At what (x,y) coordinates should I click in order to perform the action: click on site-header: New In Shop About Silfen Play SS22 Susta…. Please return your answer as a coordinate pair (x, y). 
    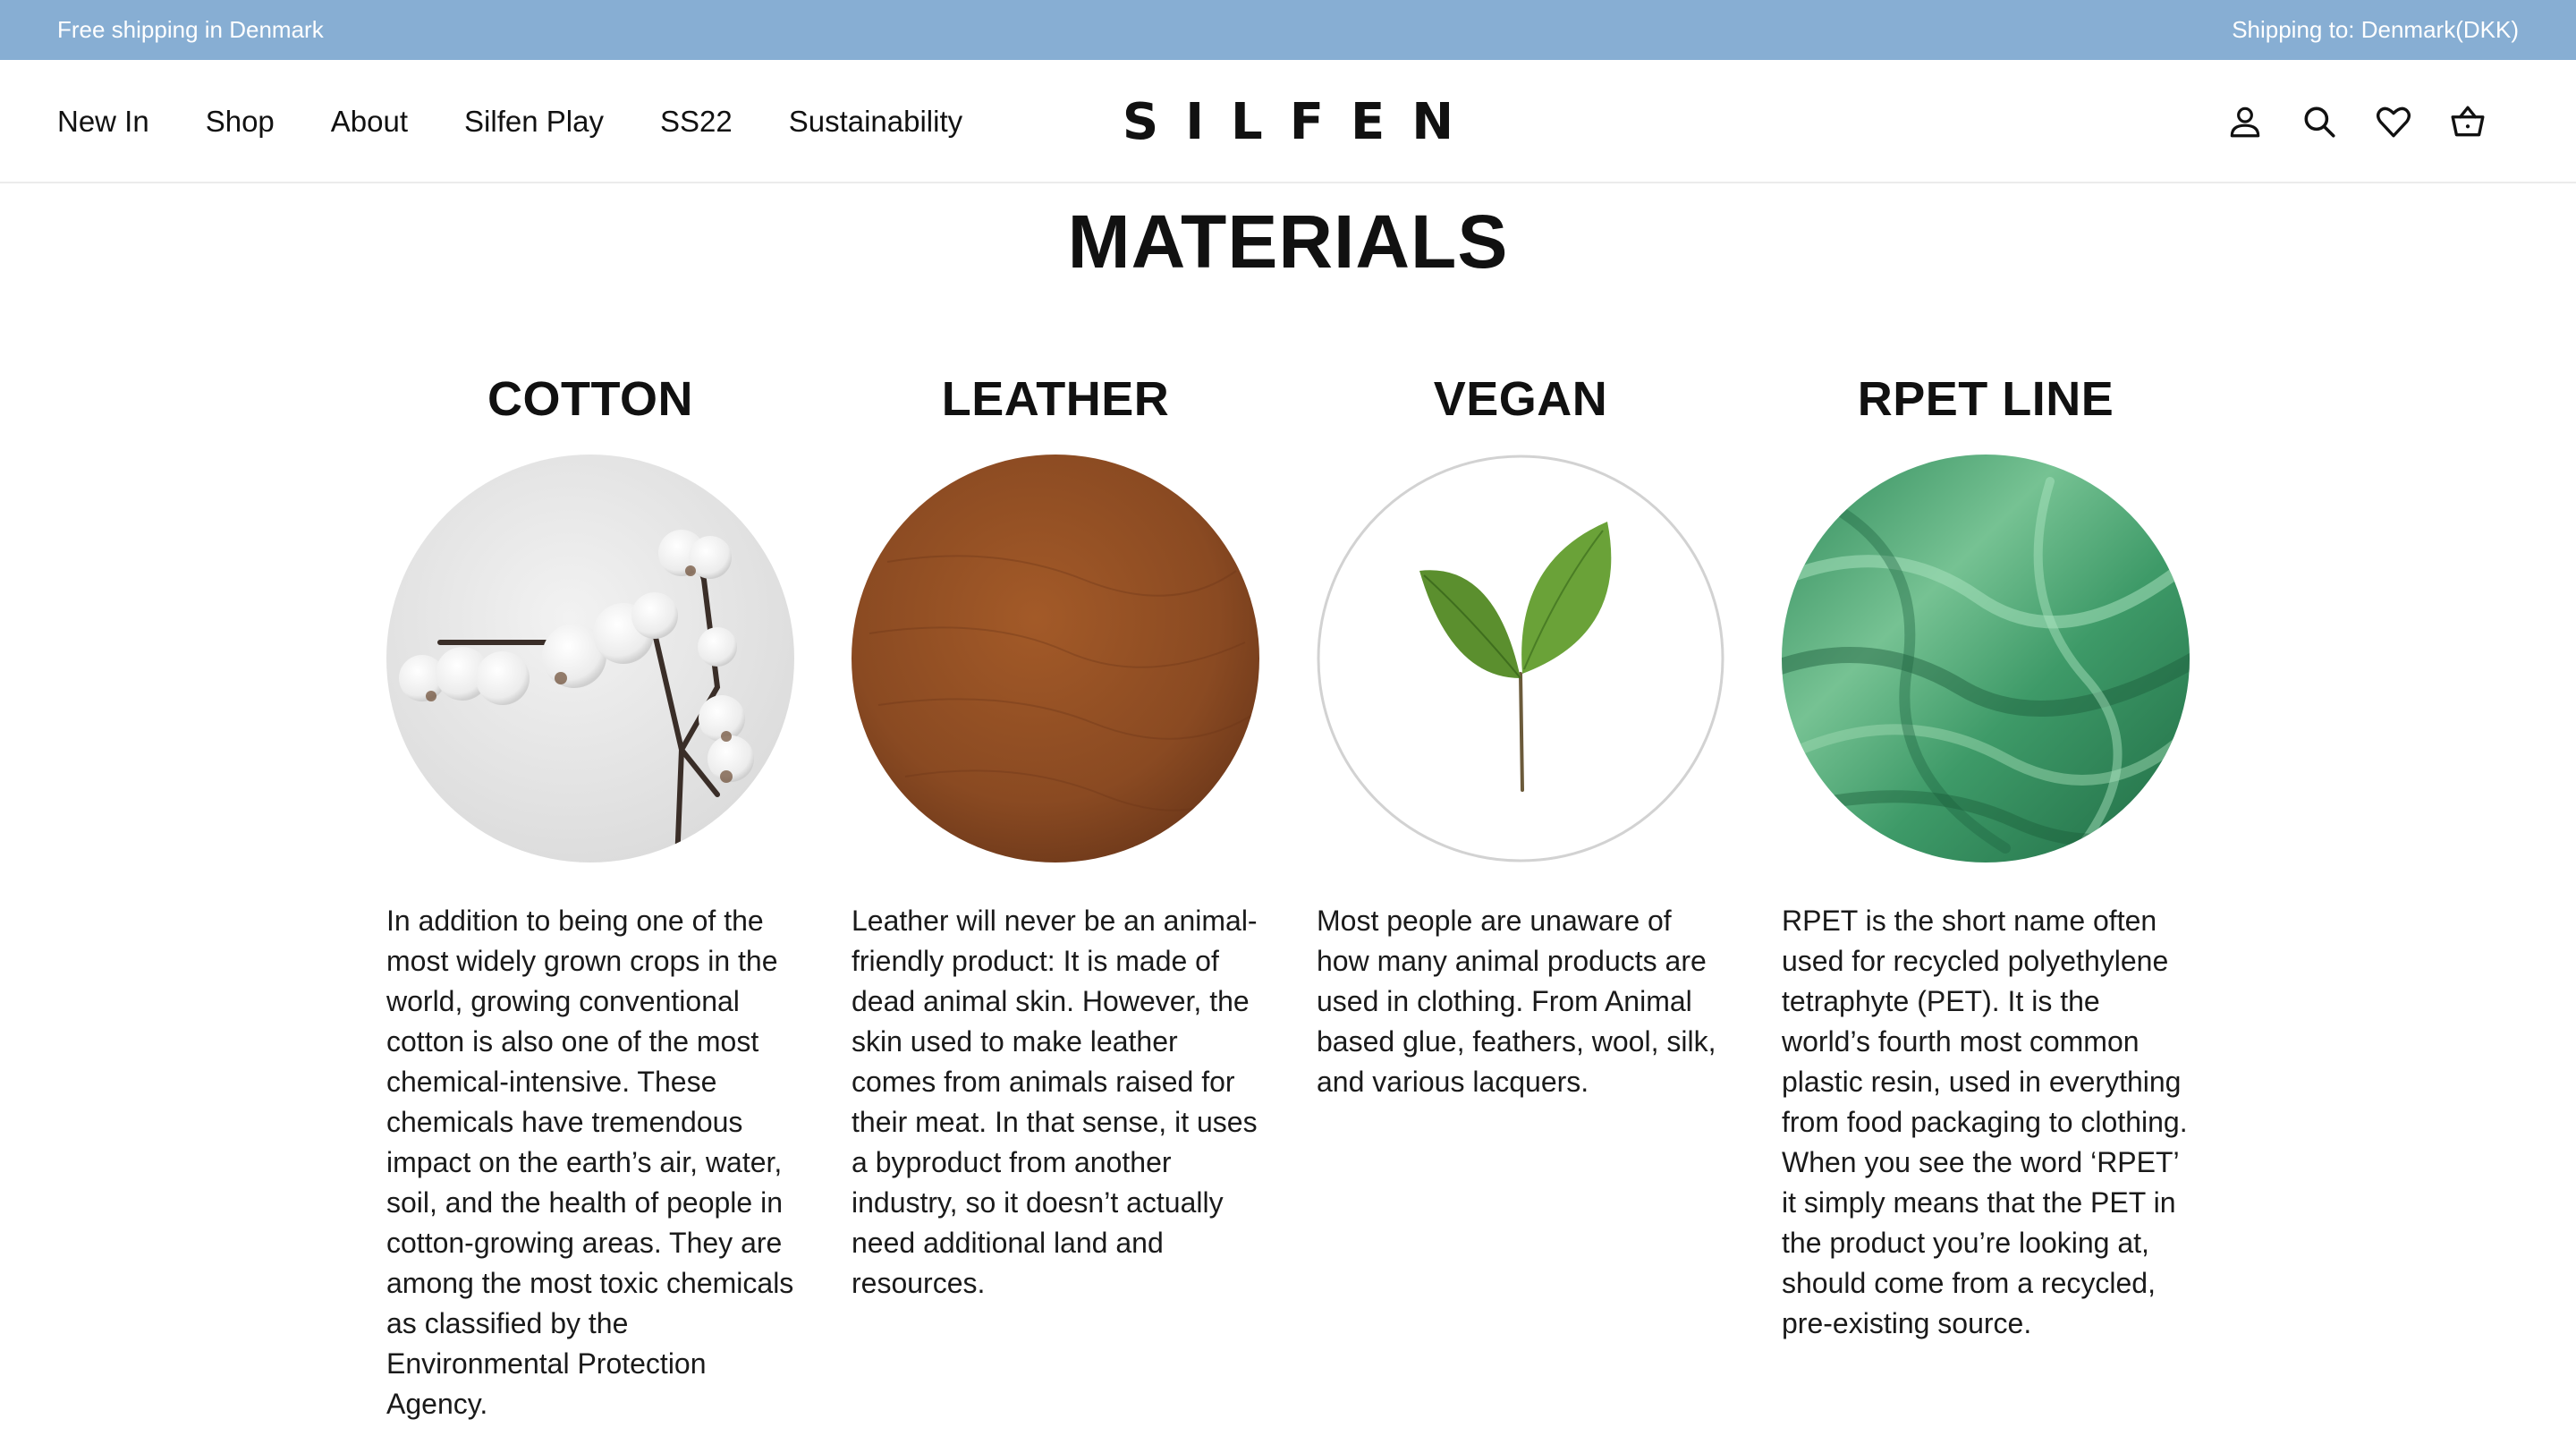
    Looking at the image, I should click on (1288, 121).